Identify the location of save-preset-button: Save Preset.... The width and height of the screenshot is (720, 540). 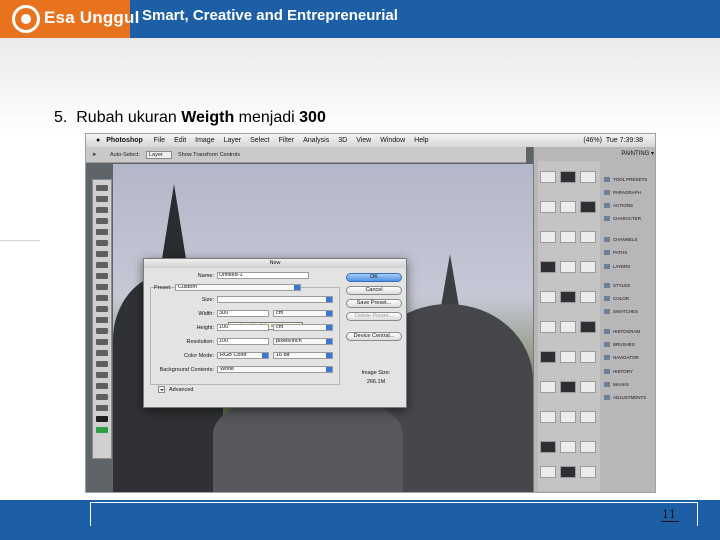
(374, 303).